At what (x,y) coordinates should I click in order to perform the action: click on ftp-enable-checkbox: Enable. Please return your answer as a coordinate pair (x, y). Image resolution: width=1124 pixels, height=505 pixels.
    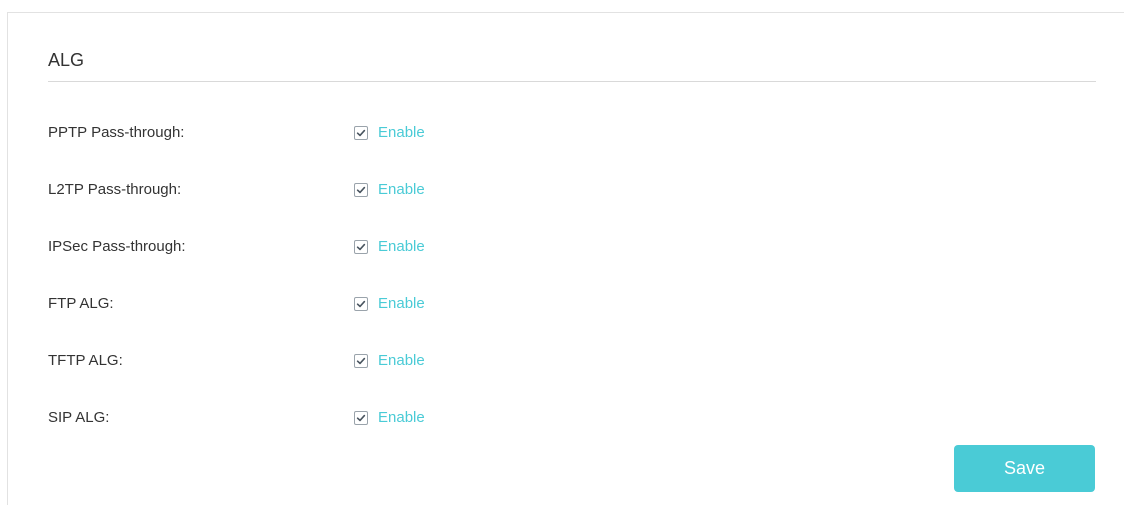
    Looking at the image, I should click on (389, 304).